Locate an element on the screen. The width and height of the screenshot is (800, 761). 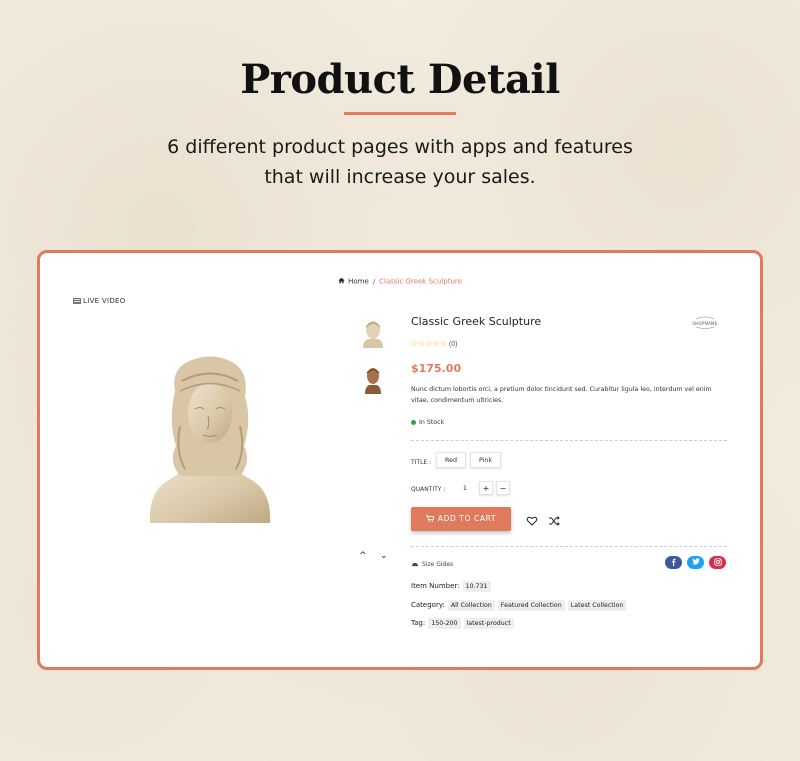
star-icon: ☆☆☆☆☆ is located at coordinates (429, 343).